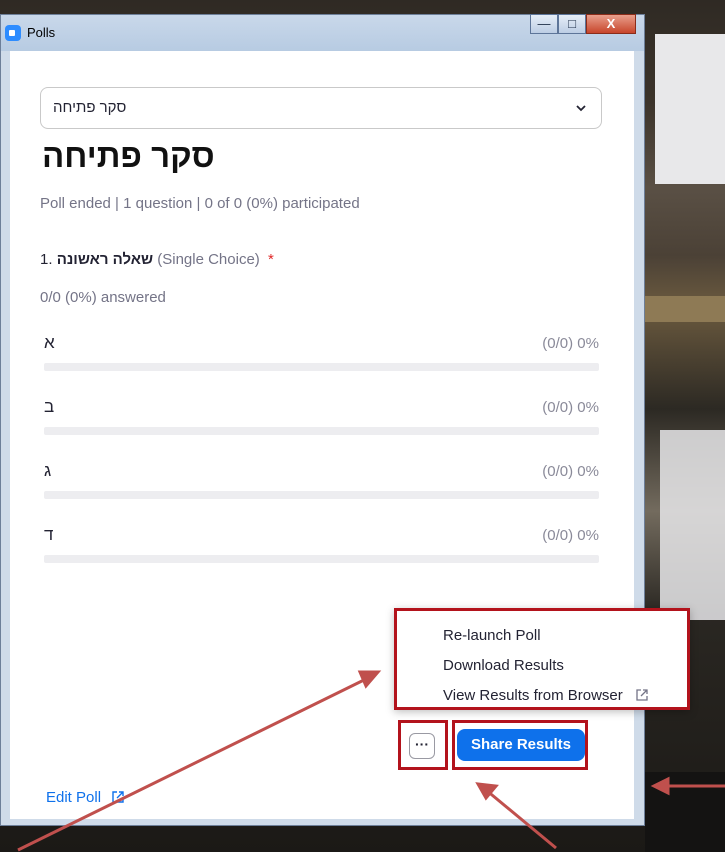  Describe the element at coordinates (322, 32) in the screenshot. I see `title-bar: Polls — □ X` at that location.